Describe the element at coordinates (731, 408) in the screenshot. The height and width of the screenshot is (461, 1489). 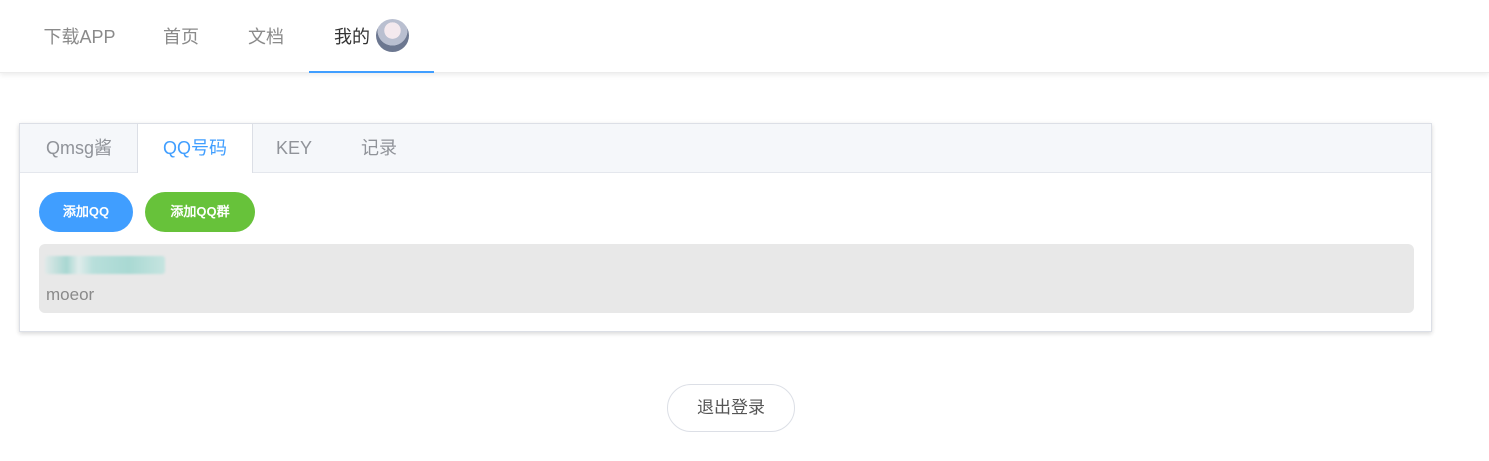
I see `logout-button: 退出登录` at that location.